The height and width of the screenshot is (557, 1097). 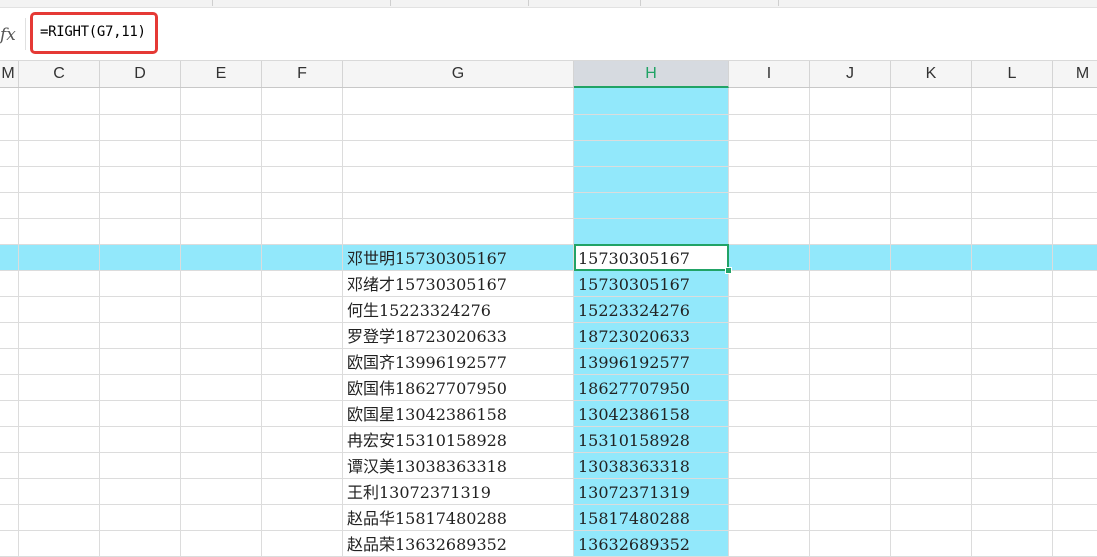 What do you see at coordinates (634, 309) in the screenshot?
I see `cell-h-phone: 15223324276` at bounding box center [634, 309].